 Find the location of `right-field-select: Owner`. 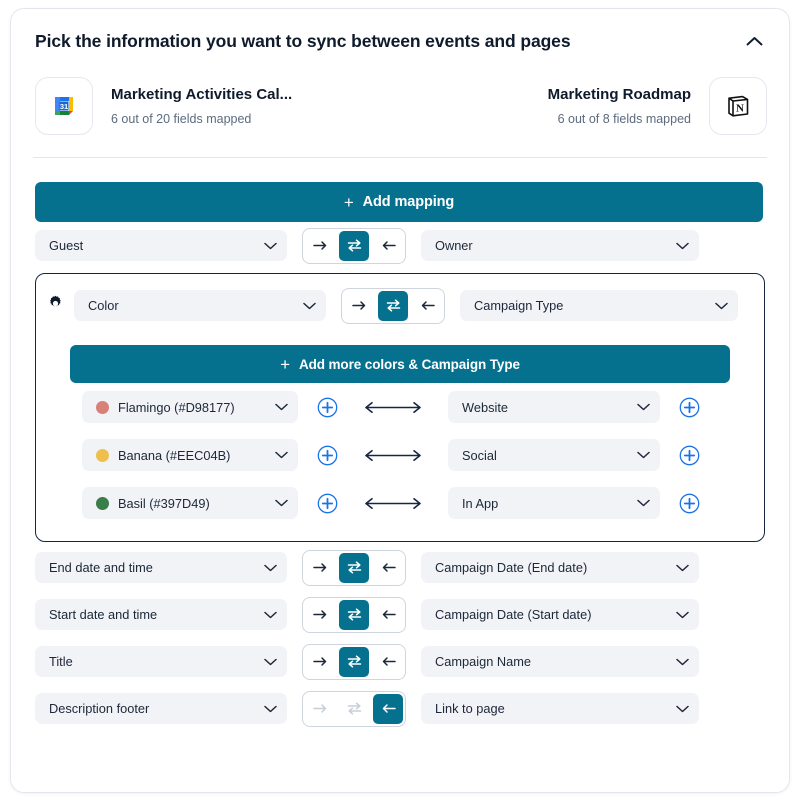

right-field-select: Owner is located at coordinates (560, 245).